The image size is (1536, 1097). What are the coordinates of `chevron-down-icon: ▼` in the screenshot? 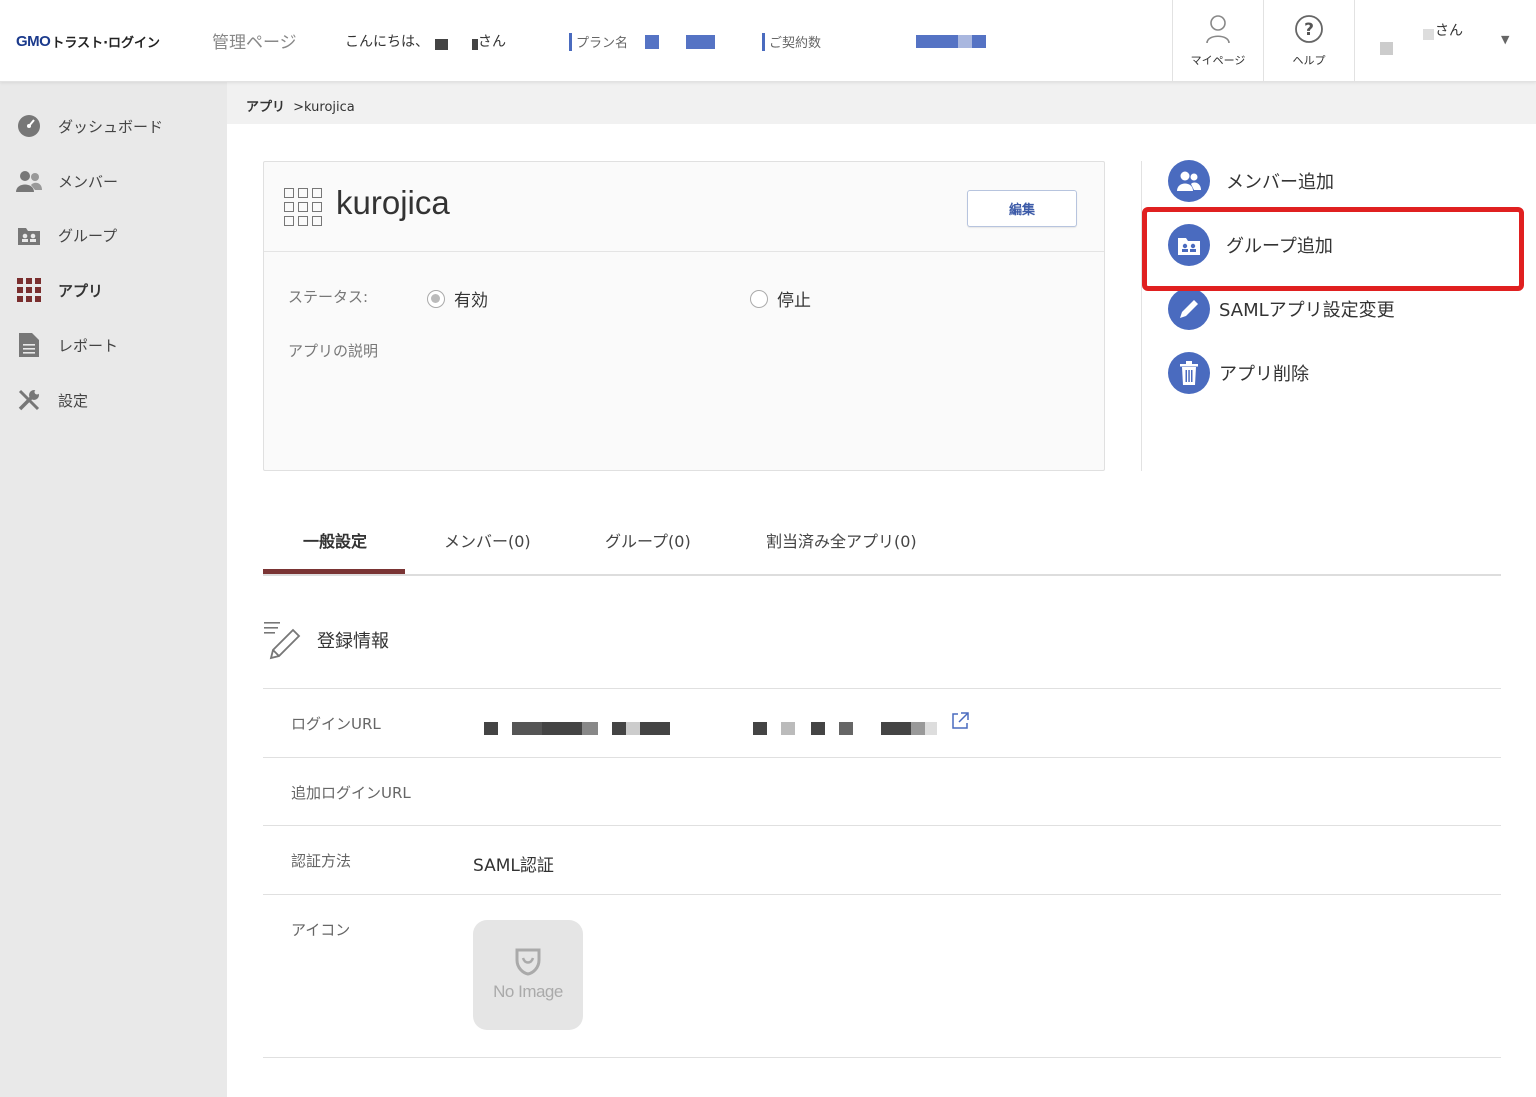 It's located at (1505, 39).